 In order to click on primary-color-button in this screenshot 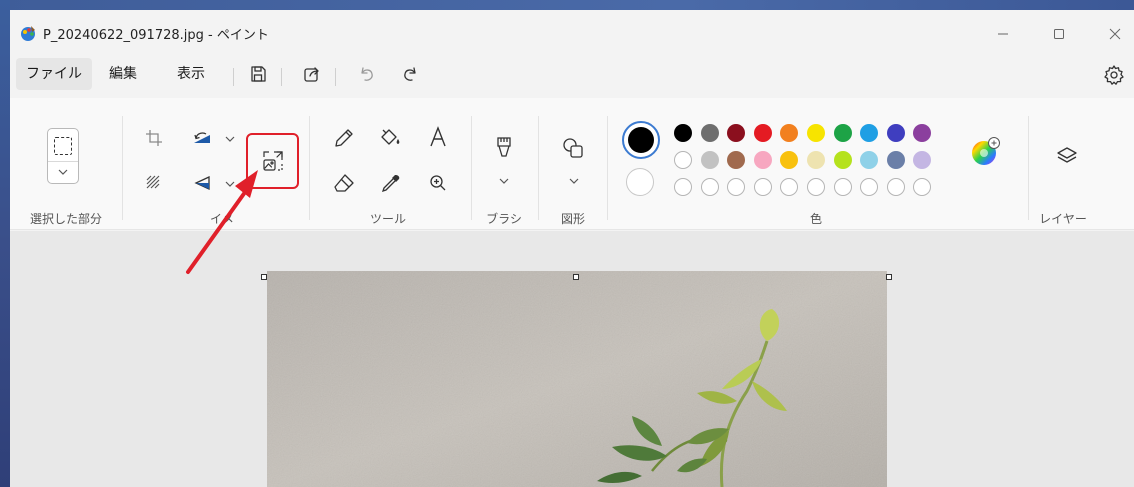, I will do `click(641, 140)`.